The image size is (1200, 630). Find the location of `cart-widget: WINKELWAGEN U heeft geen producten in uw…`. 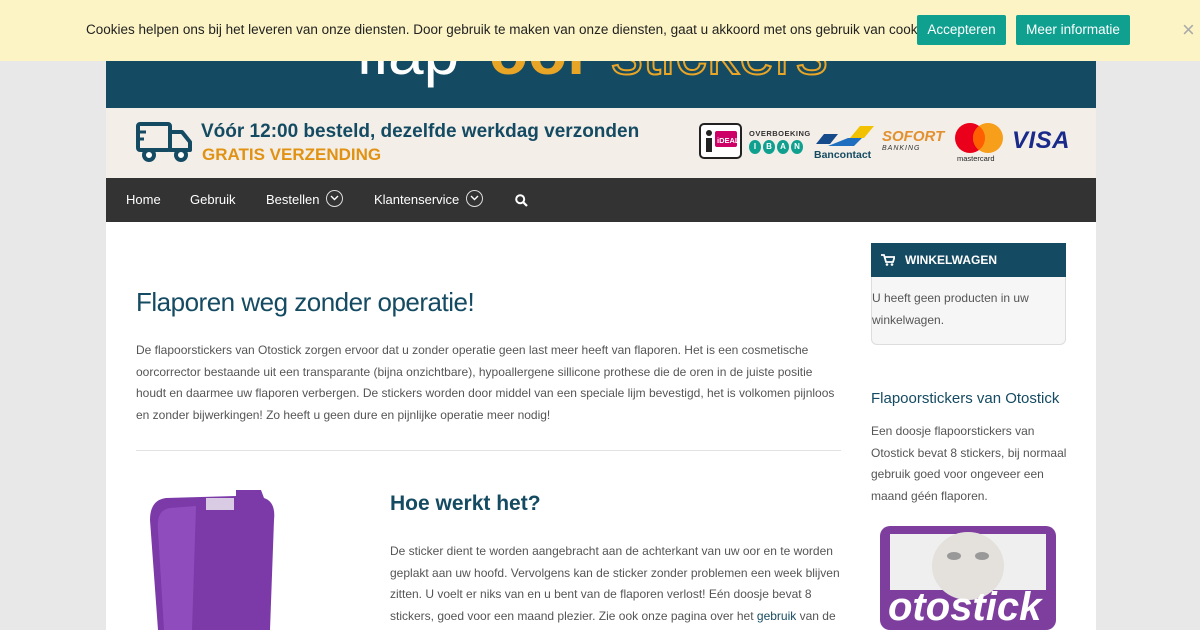

cart-widget: WINKELWAGEN U heeft geen producten in uw… is located at coordinates (968, 294).